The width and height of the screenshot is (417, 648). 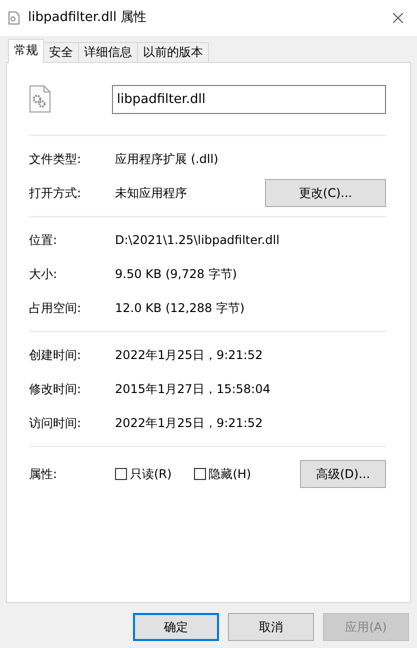 What do you see at coordinates (197, 240) in the screenshot?
I see `field-value: D:\2021\1.25\libpadfilter.dll` at bounding box center [197, 240].